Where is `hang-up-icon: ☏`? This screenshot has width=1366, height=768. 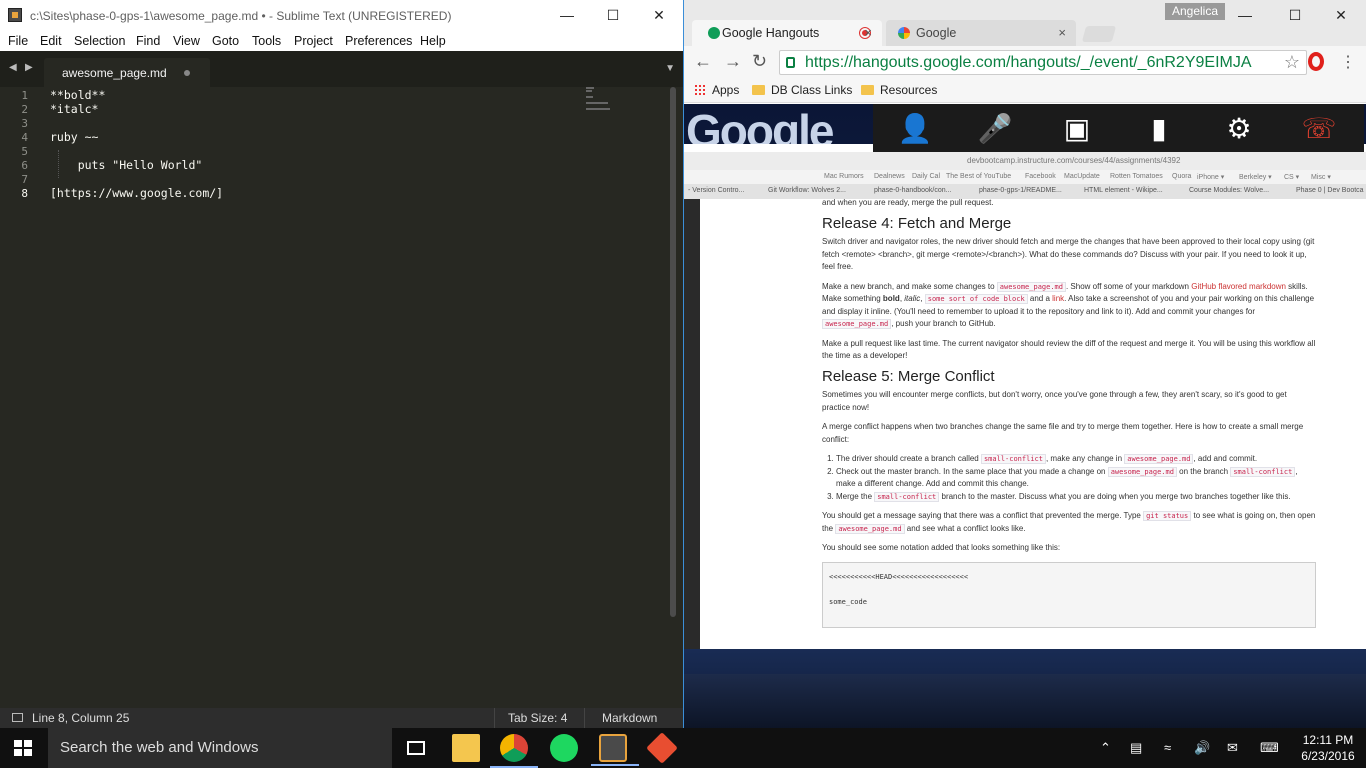
hang-up-icon: ☏ is located at coordinates (1319, 129).